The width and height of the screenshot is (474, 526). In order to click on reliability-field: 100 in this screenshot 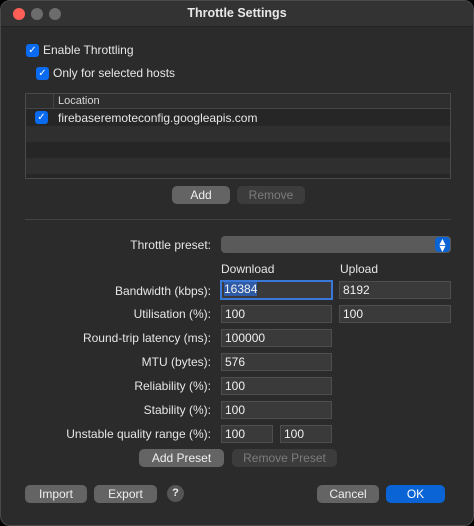, I will do `click(276, 386)`.